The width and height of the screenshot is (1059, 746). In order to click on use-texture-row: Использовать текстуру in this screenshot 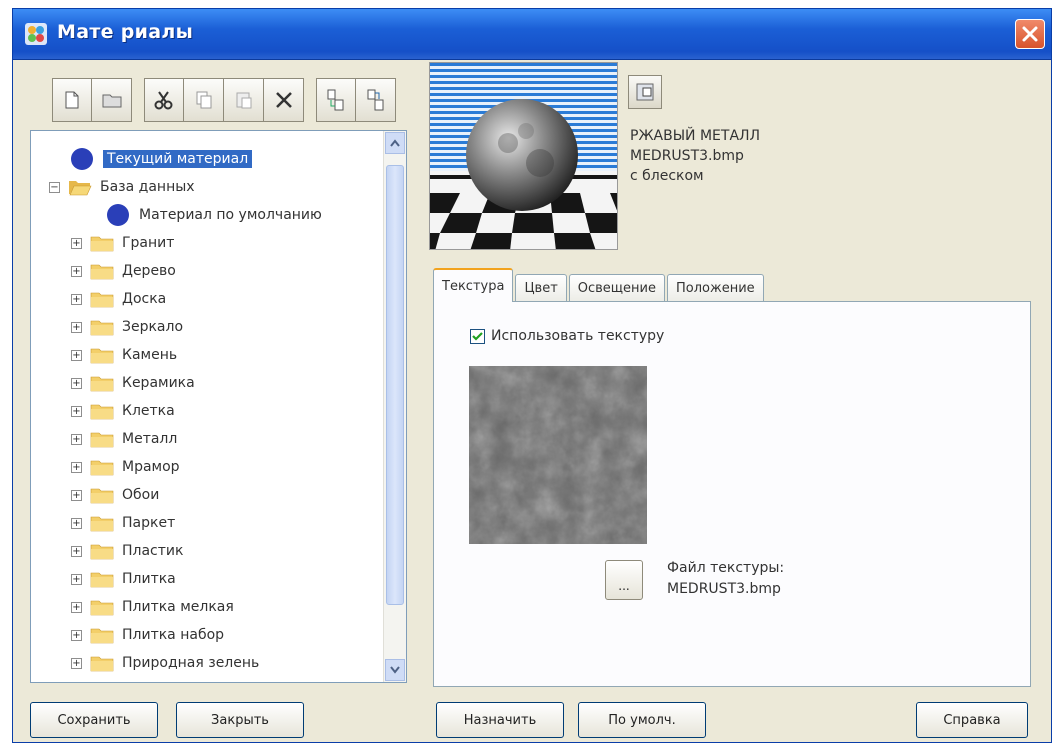, I will do `click(567, 336)`.